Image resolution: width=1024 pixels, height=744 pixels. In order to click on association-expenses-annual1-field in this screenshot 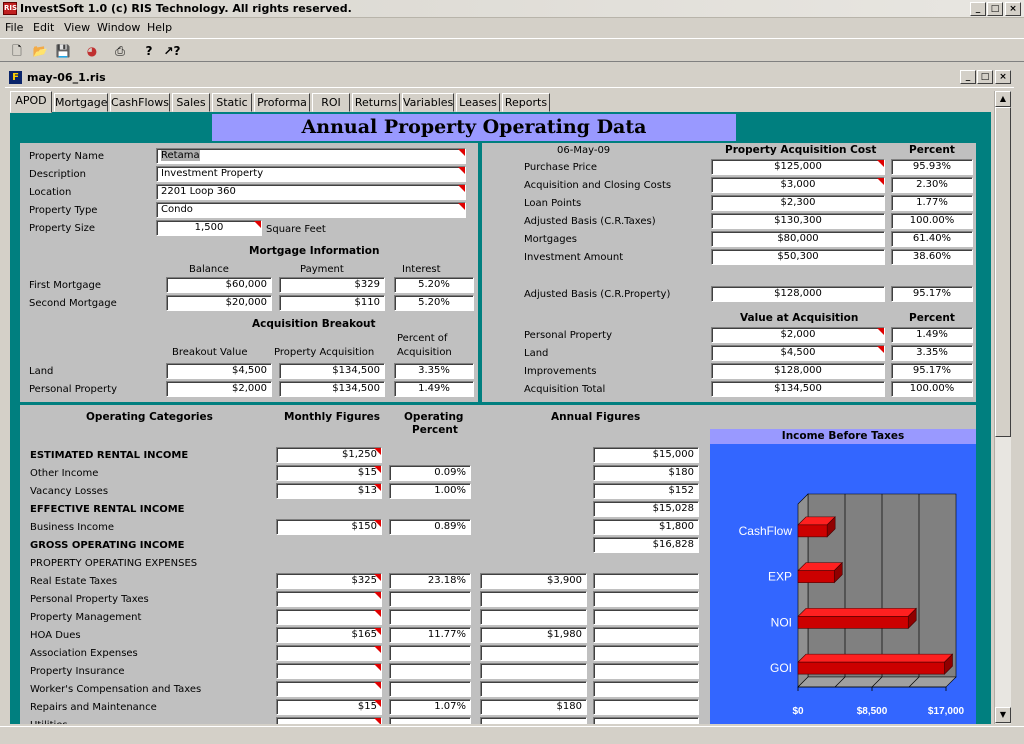, I will do `click(533, 653)`.